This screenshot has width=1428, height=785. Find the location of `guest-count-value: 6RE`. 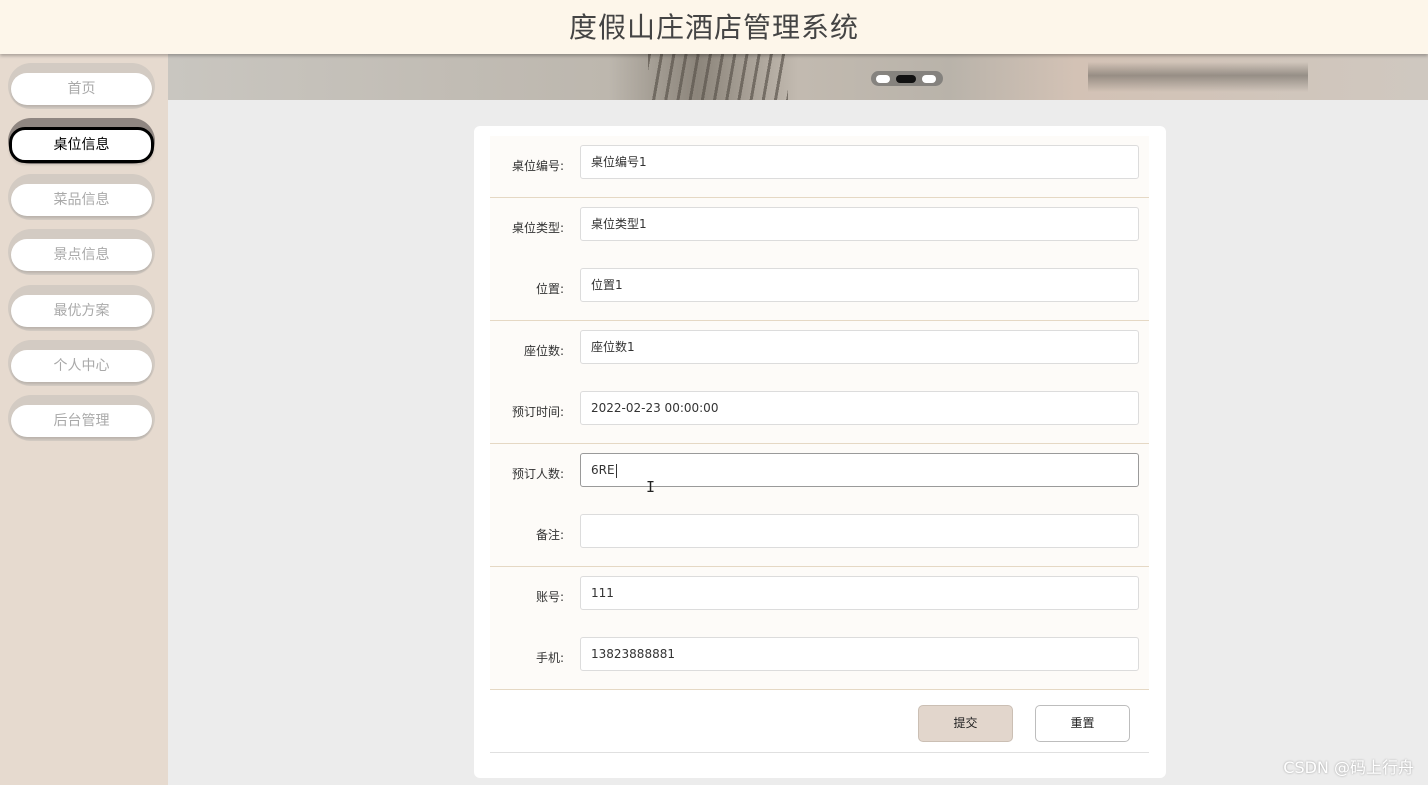

guest-count-value: 6RE is located at coordinates (603, 470).